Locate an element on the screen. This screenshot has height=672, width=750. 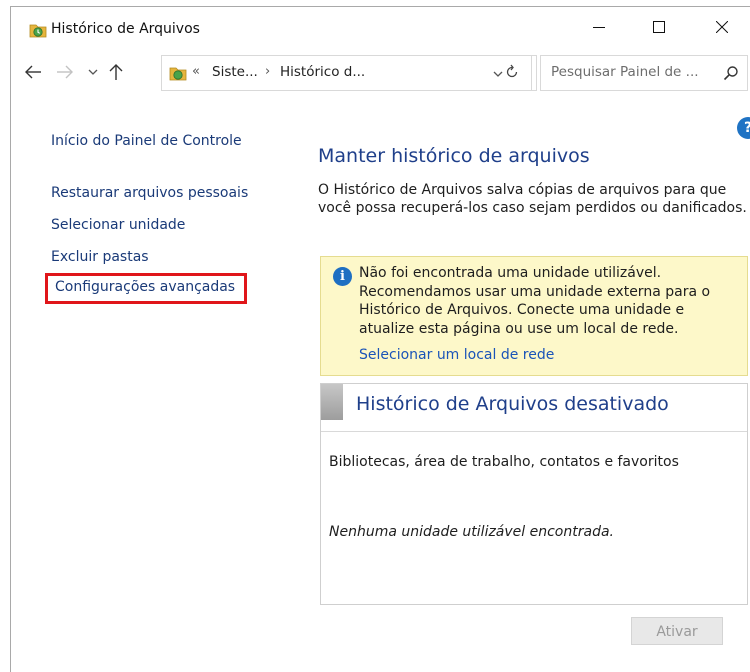
red-highlight-box is located at coordinates (146, 288).